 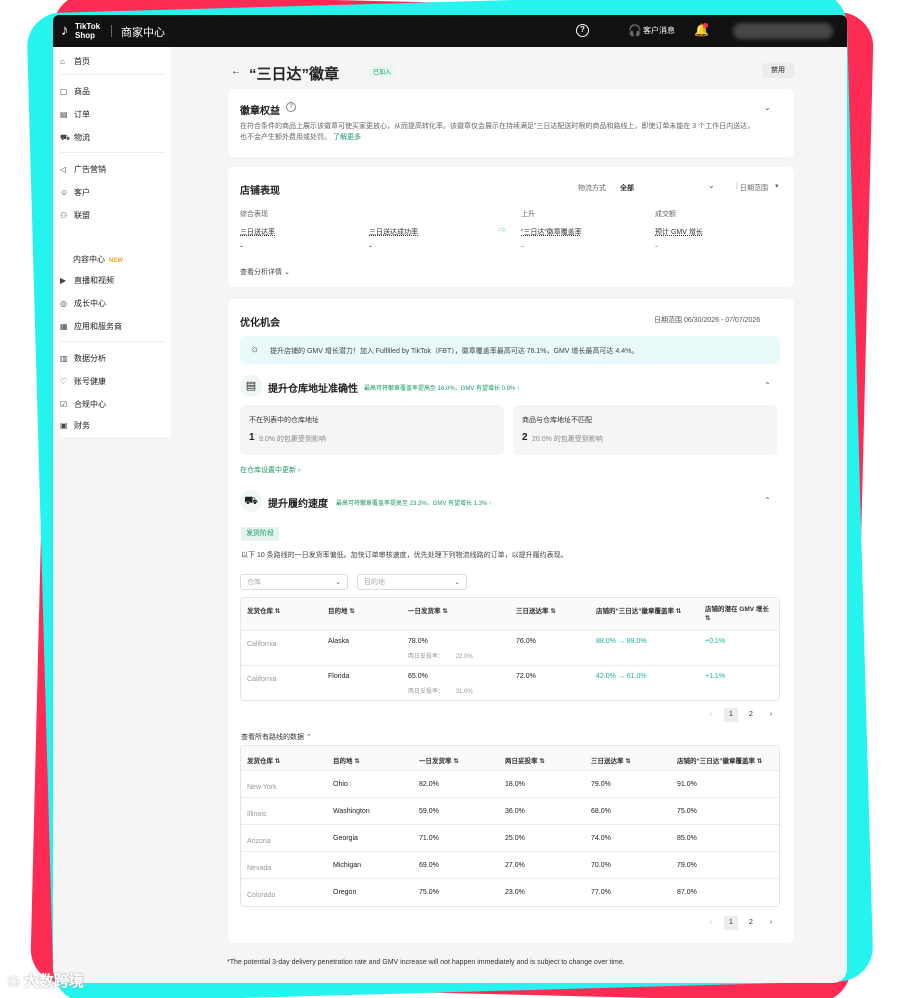 I want to click on column-header-text: 三日送达率, so click(x=607, y=761).